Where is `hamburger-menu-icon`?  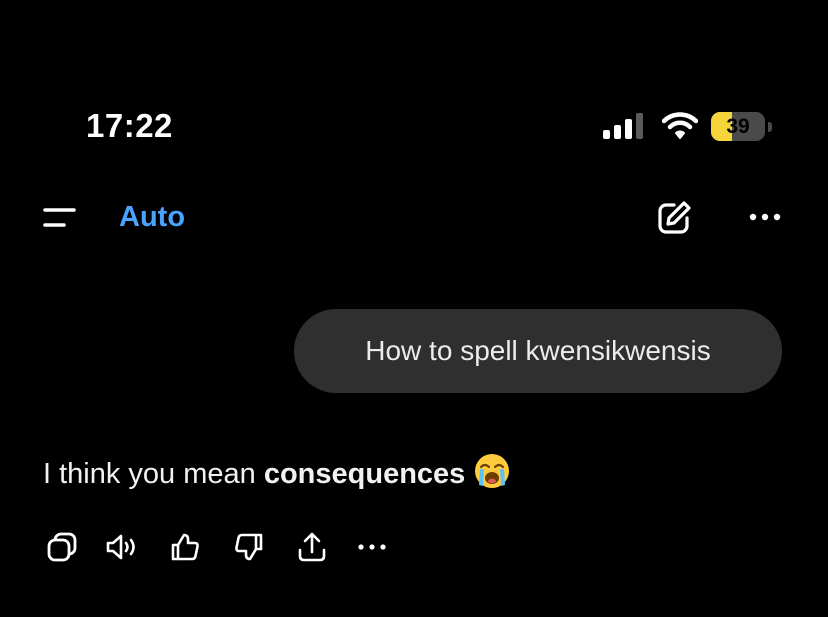 hamburger-menu-icon is located at coordinates (60, 218).